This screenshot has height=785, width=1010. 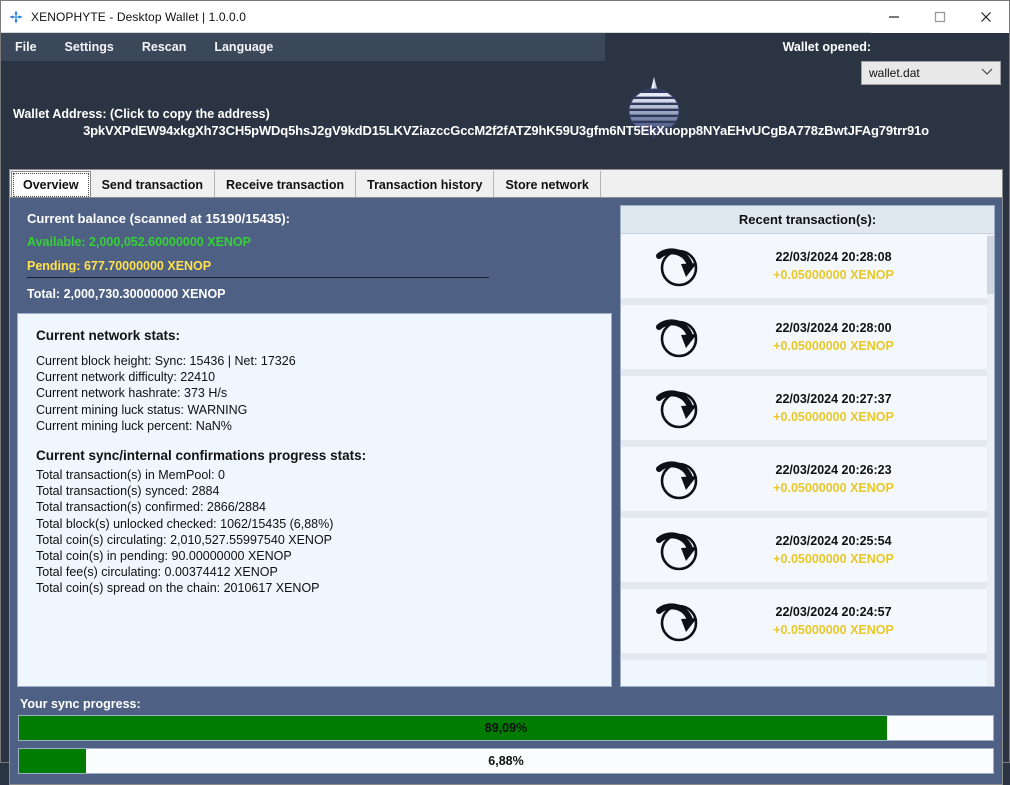 I want to click on transaction-row: 22/03/2024 20:24:57 +0.05000000 XENOP, so click(x=807, y=624).